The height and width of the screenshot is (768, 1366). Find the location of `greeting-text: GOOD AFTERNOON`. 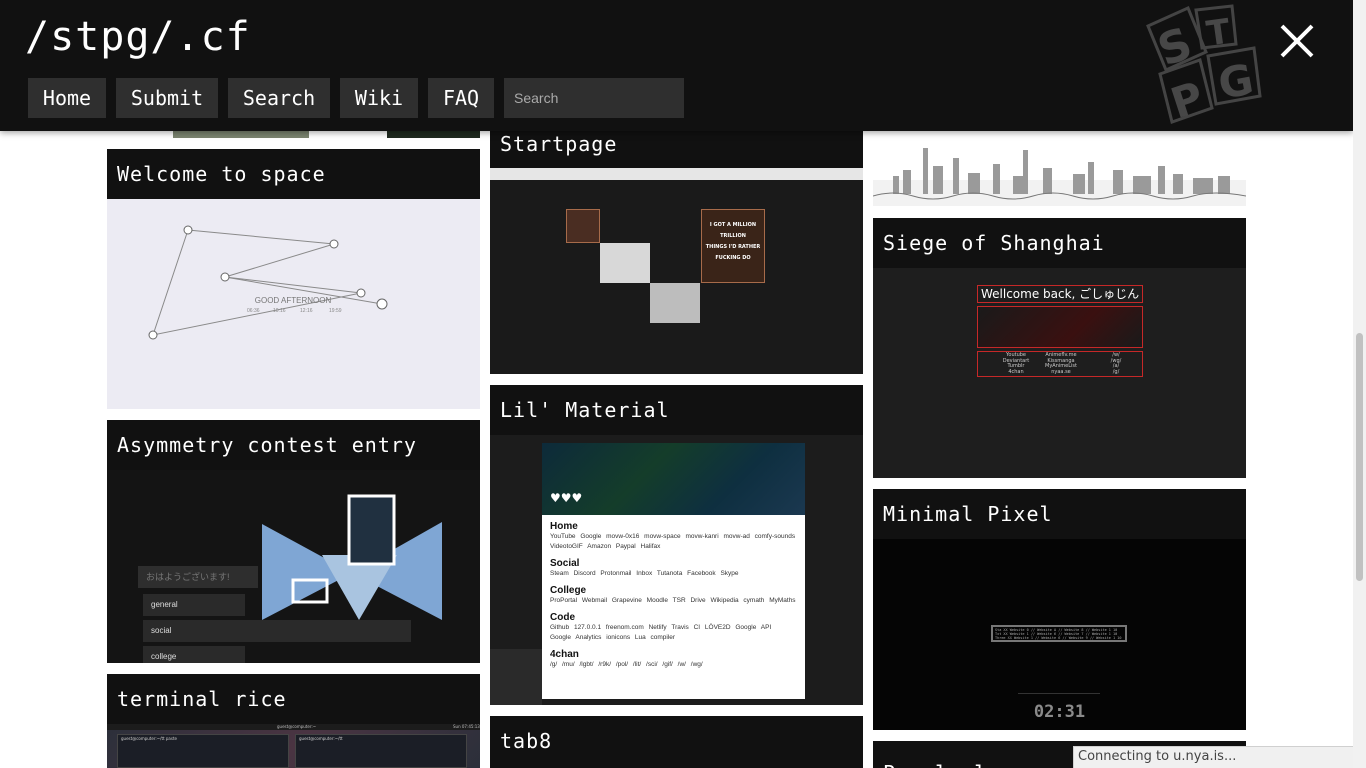

greeting-text: GOOD AFTERNOON is located at coordinates (293, 300).